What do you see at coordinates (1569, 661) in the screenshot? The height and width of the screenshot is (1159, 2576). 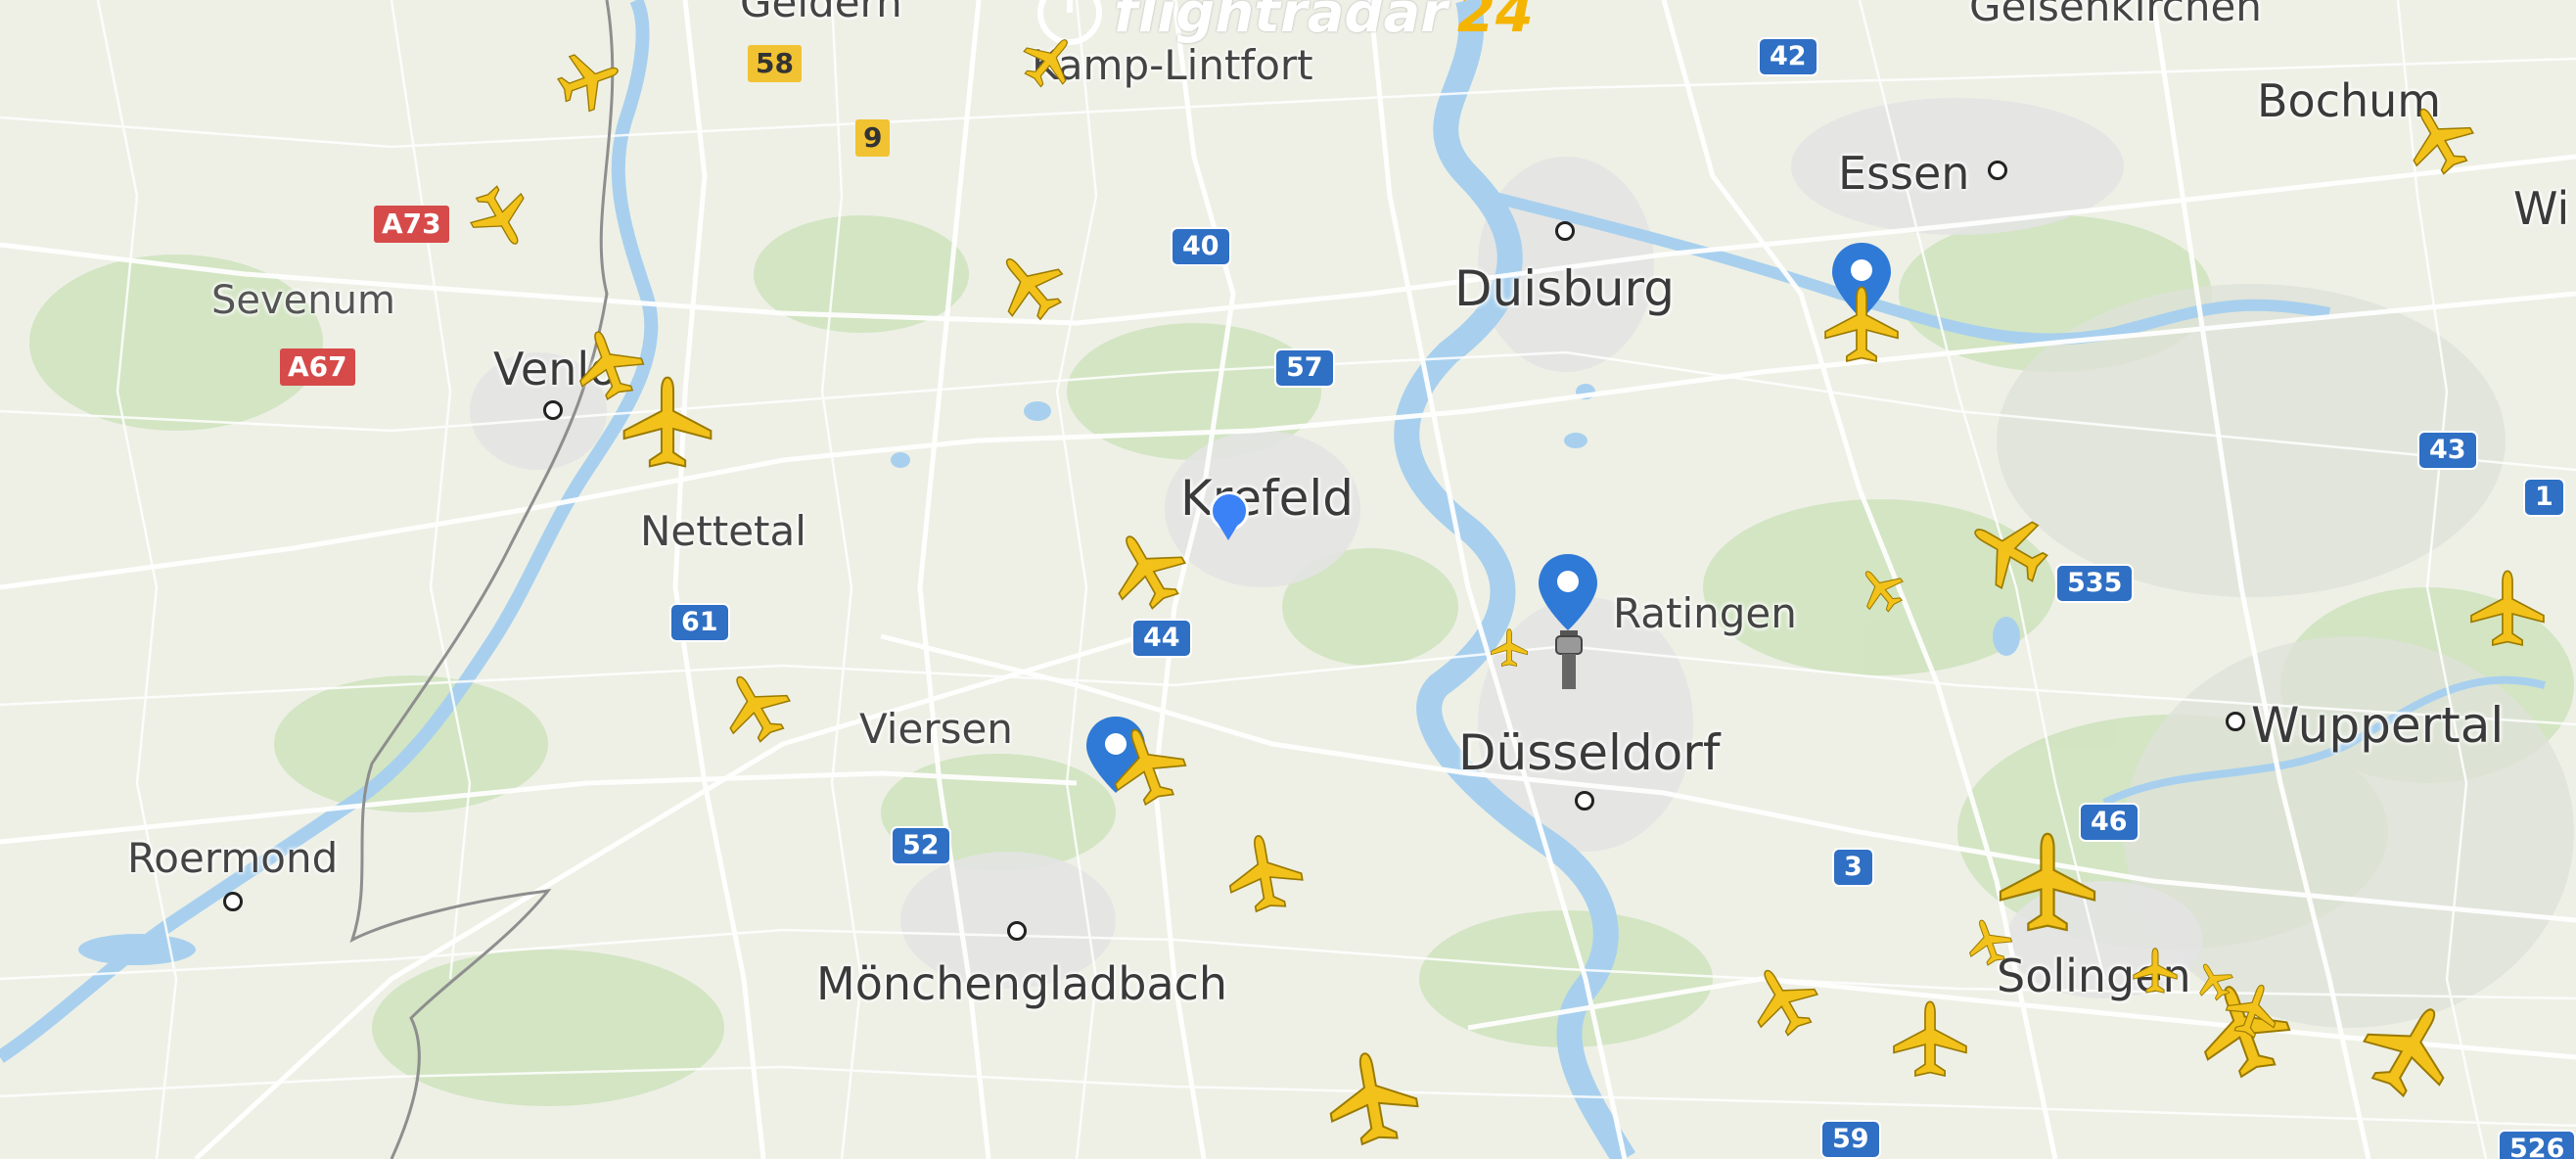 I see `airport-tower-icon` at bounding box center [1569, 661].